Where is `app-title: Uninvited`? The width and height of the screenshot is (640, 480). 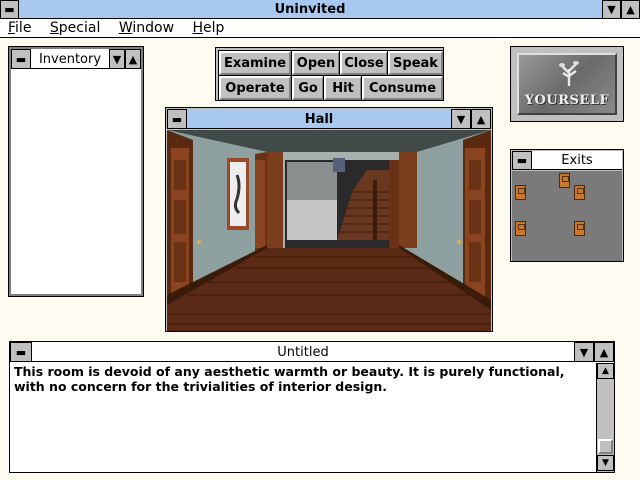 app-title: Uninvited is located at coordinates (310, 9).